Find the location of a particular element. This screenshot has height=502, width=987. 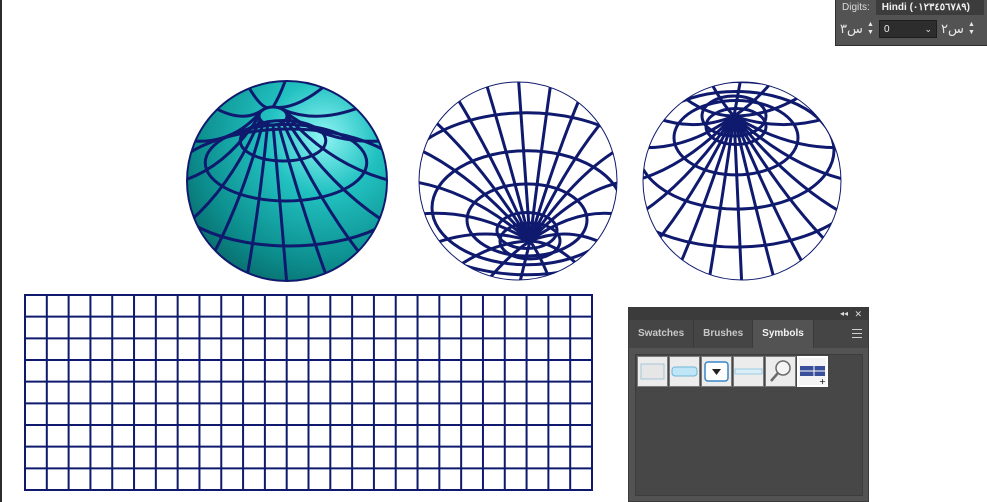

arabic-text-right-icon: س٢ is located at coordinates (952, 29).